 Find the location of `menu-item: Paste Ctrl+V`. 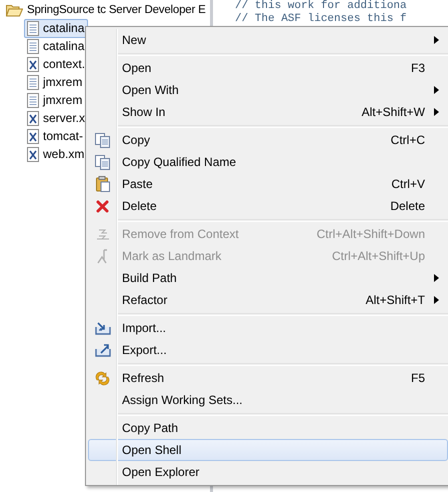

menu-item: Paste Ctrl+V is located at coordinates (268, 184).